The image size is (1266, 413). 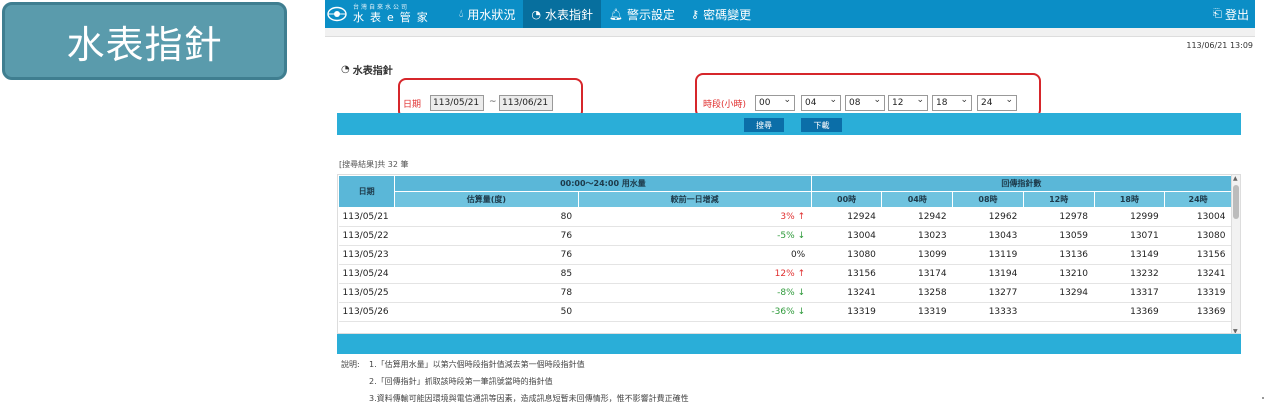 I want to click on row-change-cell: -36% ↓, so click(x=695, y=312).